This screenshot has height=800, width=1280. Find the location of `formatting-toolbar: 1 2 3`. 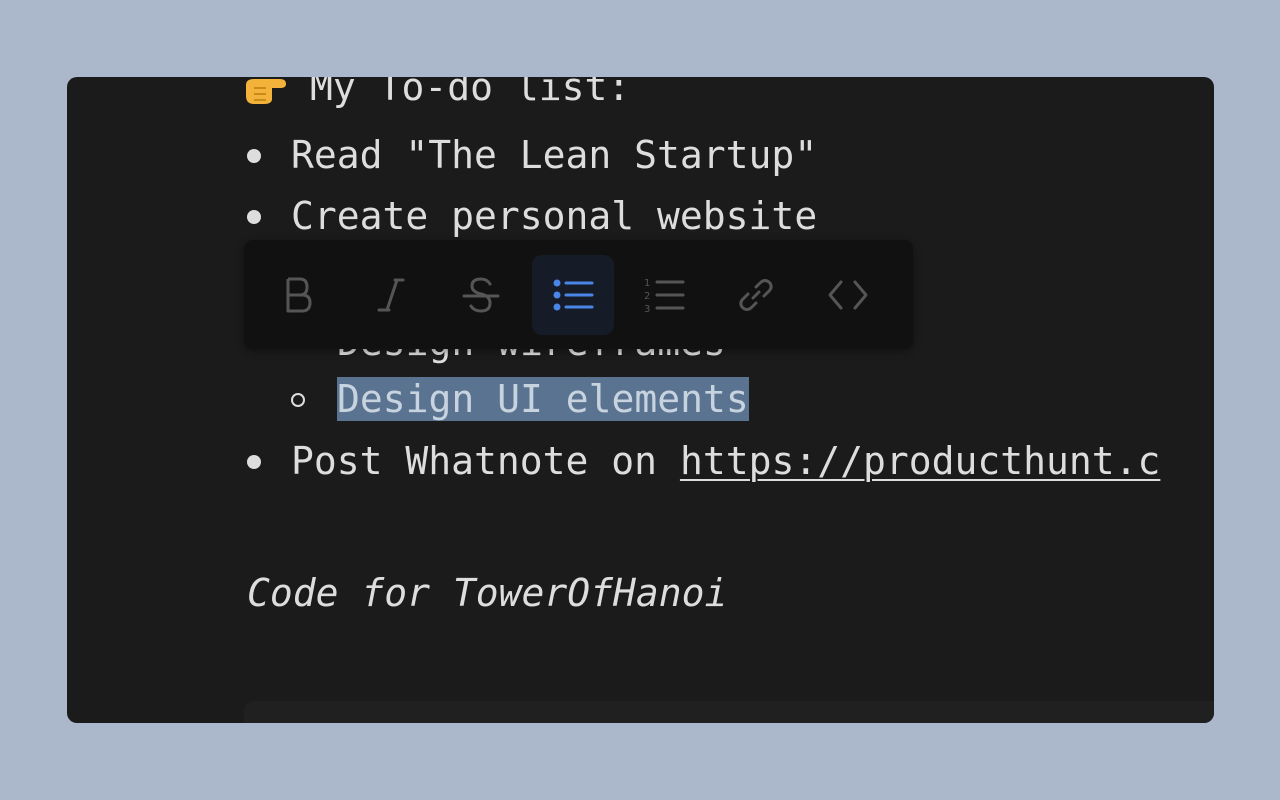

formatting-toolbar: 1 2 3 is located at coordinates (578, 294).